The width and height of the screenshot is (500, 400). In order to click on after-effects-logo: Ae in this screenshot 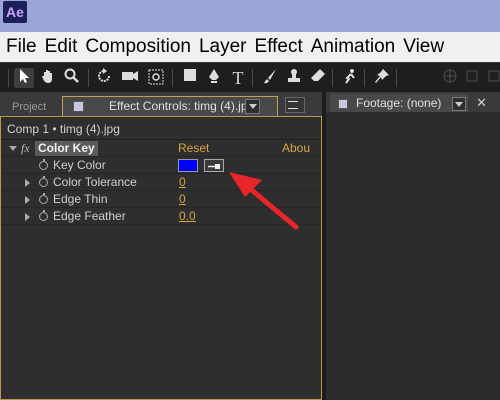, I will do `click(15, 12)`.